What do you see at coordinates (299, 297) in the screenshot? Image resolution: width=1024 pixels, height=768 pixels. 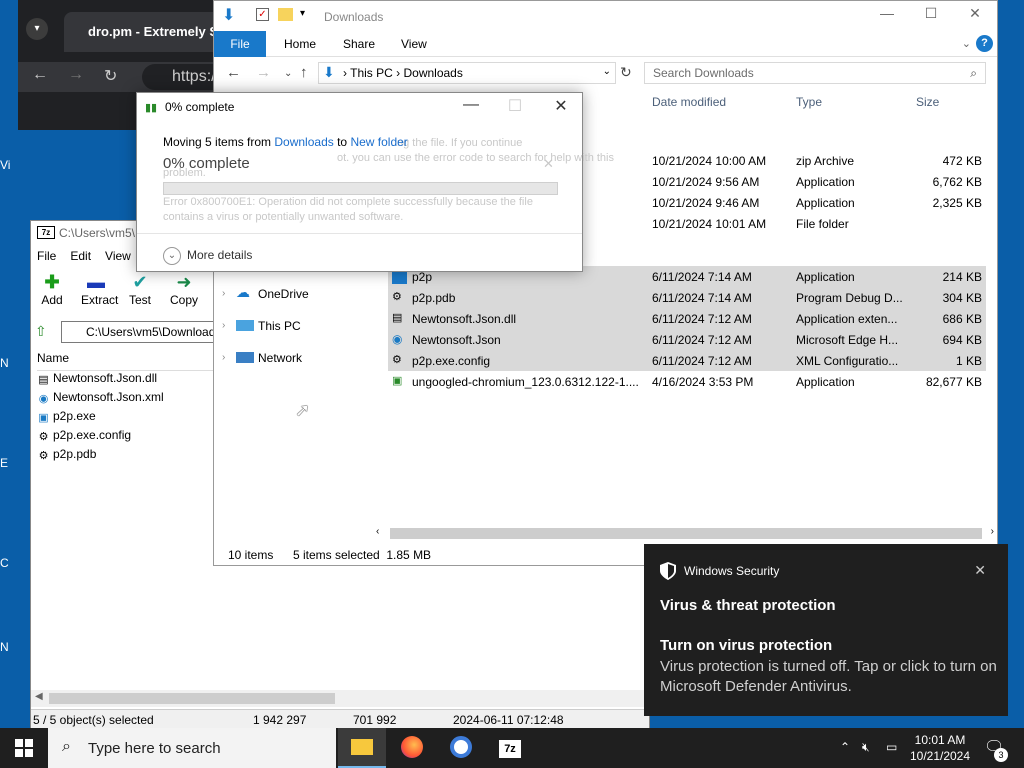 I see `nav-item-onedrive: › ☁ OneDrive` at bounding box center [299, 297].